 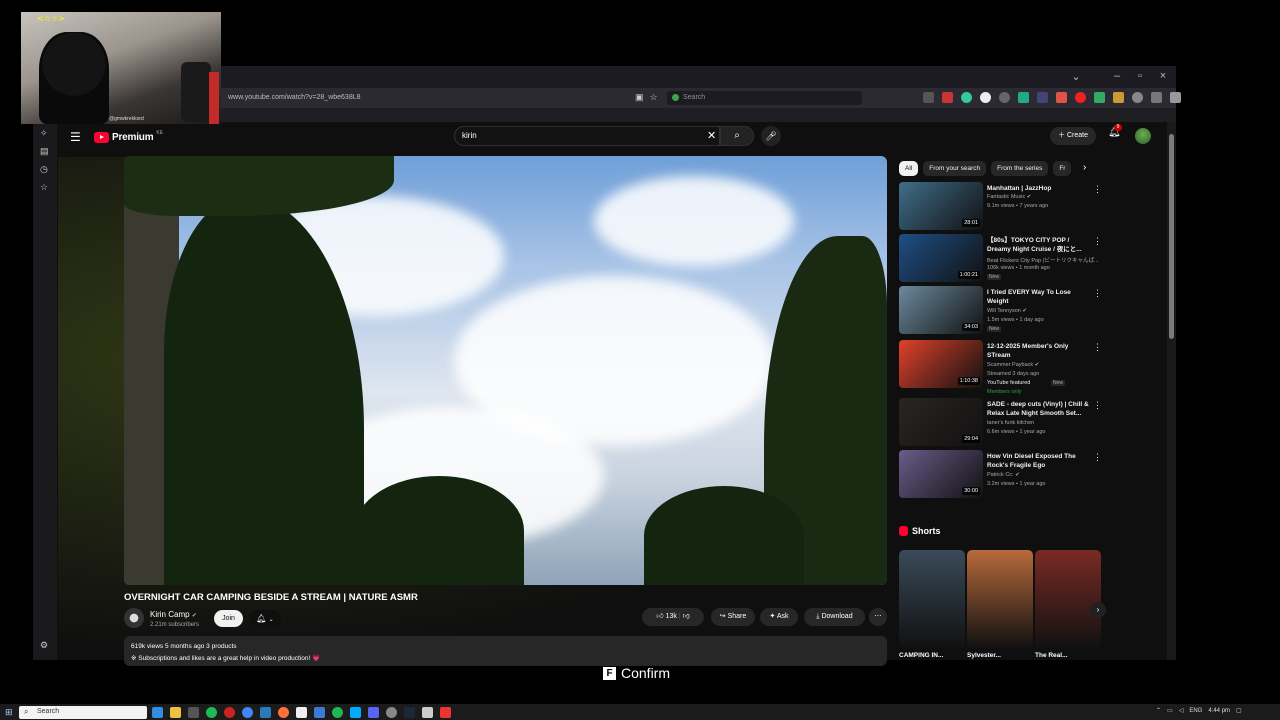 What do you see at coordinates (44, 645) in the screenshot?
I see `settings-icon: ⚙` at bounding box center [44, 645].